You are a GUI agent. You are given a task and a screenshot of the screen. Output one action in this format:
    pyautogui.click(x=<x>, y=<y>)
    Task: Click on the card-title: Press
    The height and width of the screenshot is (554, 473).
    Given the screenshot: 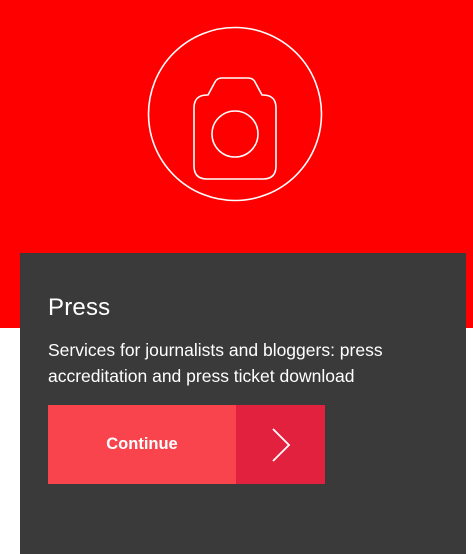 What is the action you would take?
    pyautogui.click(x=79, y=307)
    